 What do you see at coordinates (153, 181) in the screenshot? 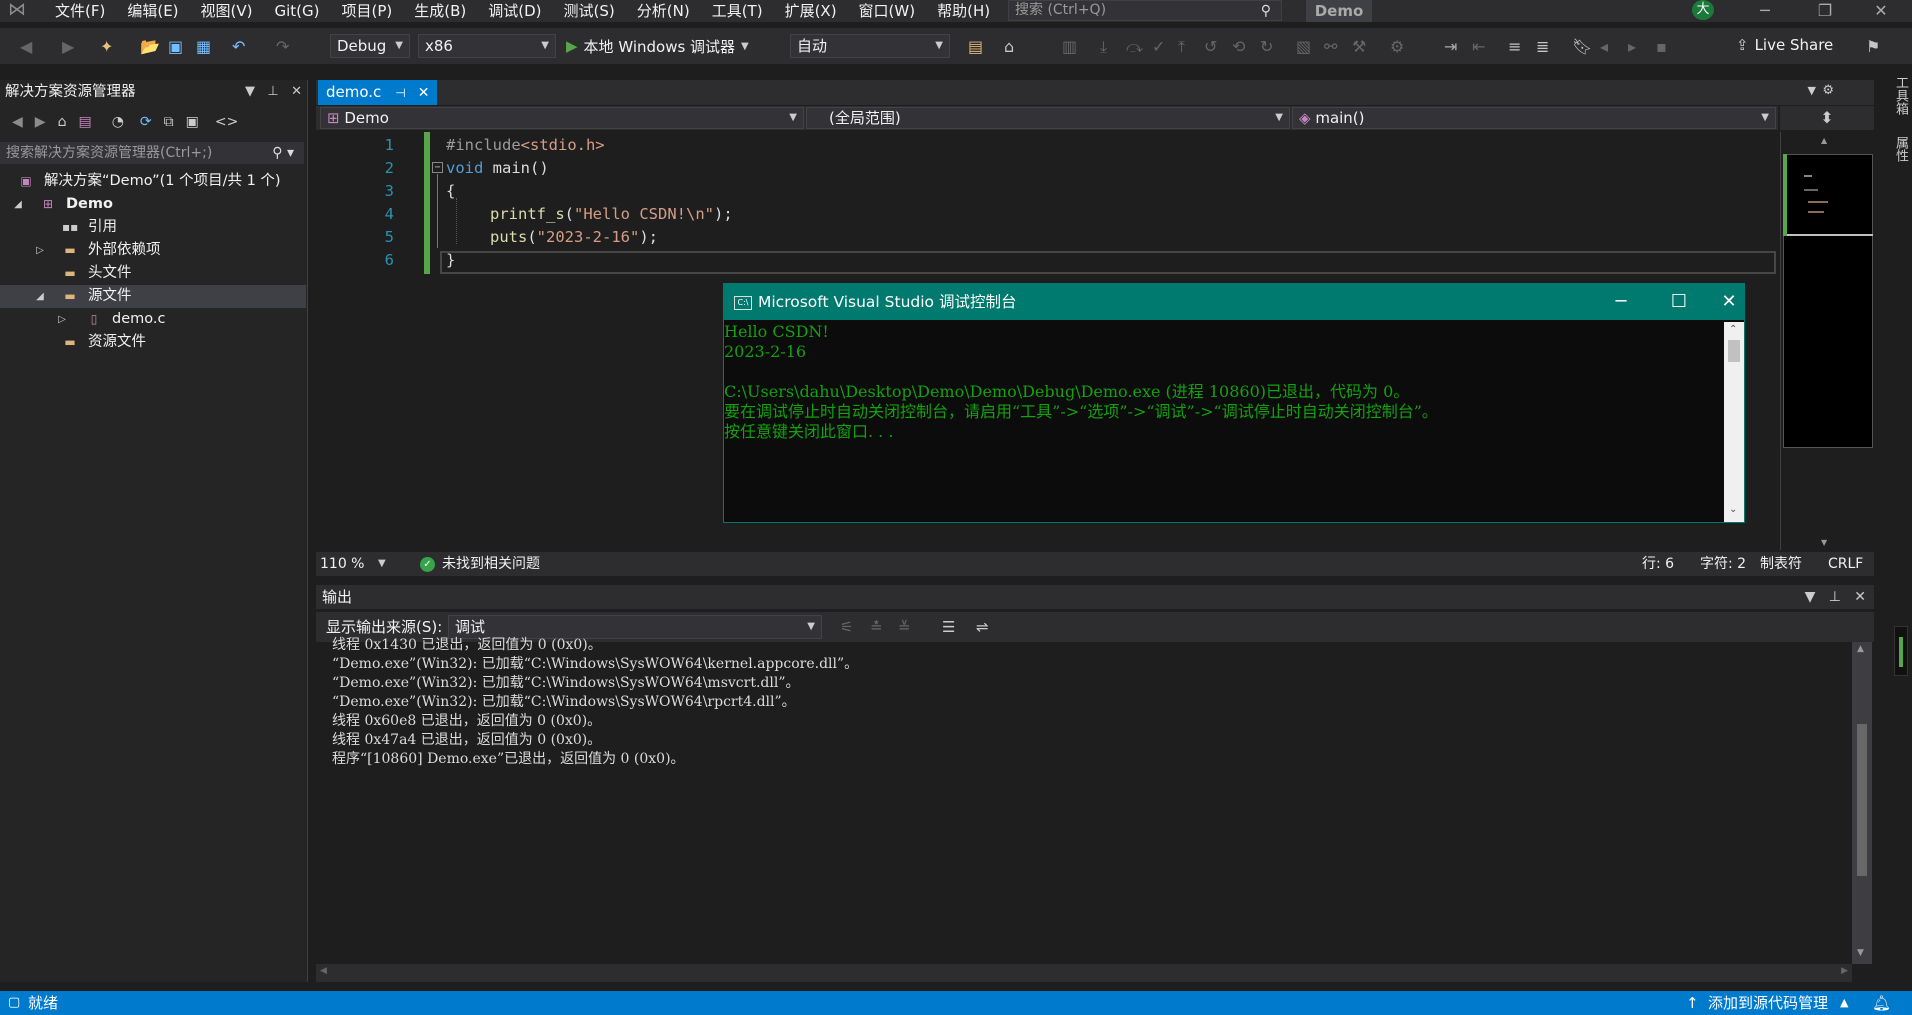
I see `tree-item-solution: ▣ 解决方案“Demo”(1 个项目/共 1 个)` at bounding box center [153, 181].